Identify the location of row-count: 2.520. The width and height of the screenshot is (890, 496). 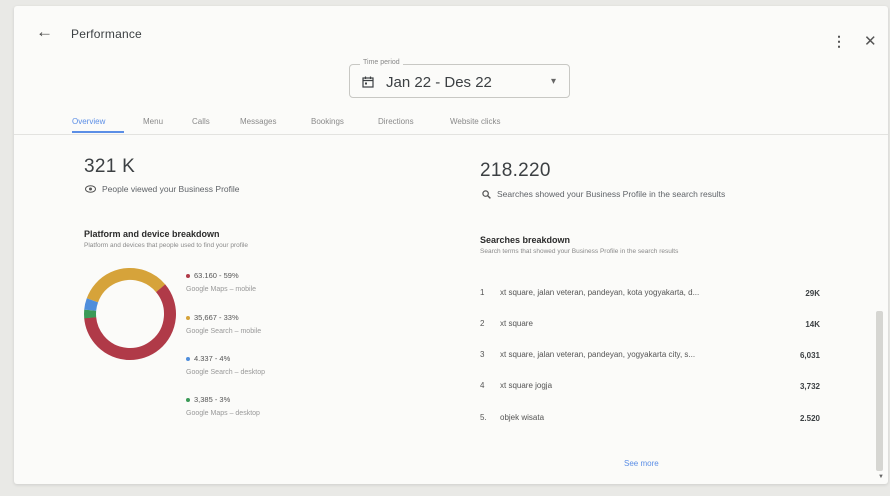
(809, 418).